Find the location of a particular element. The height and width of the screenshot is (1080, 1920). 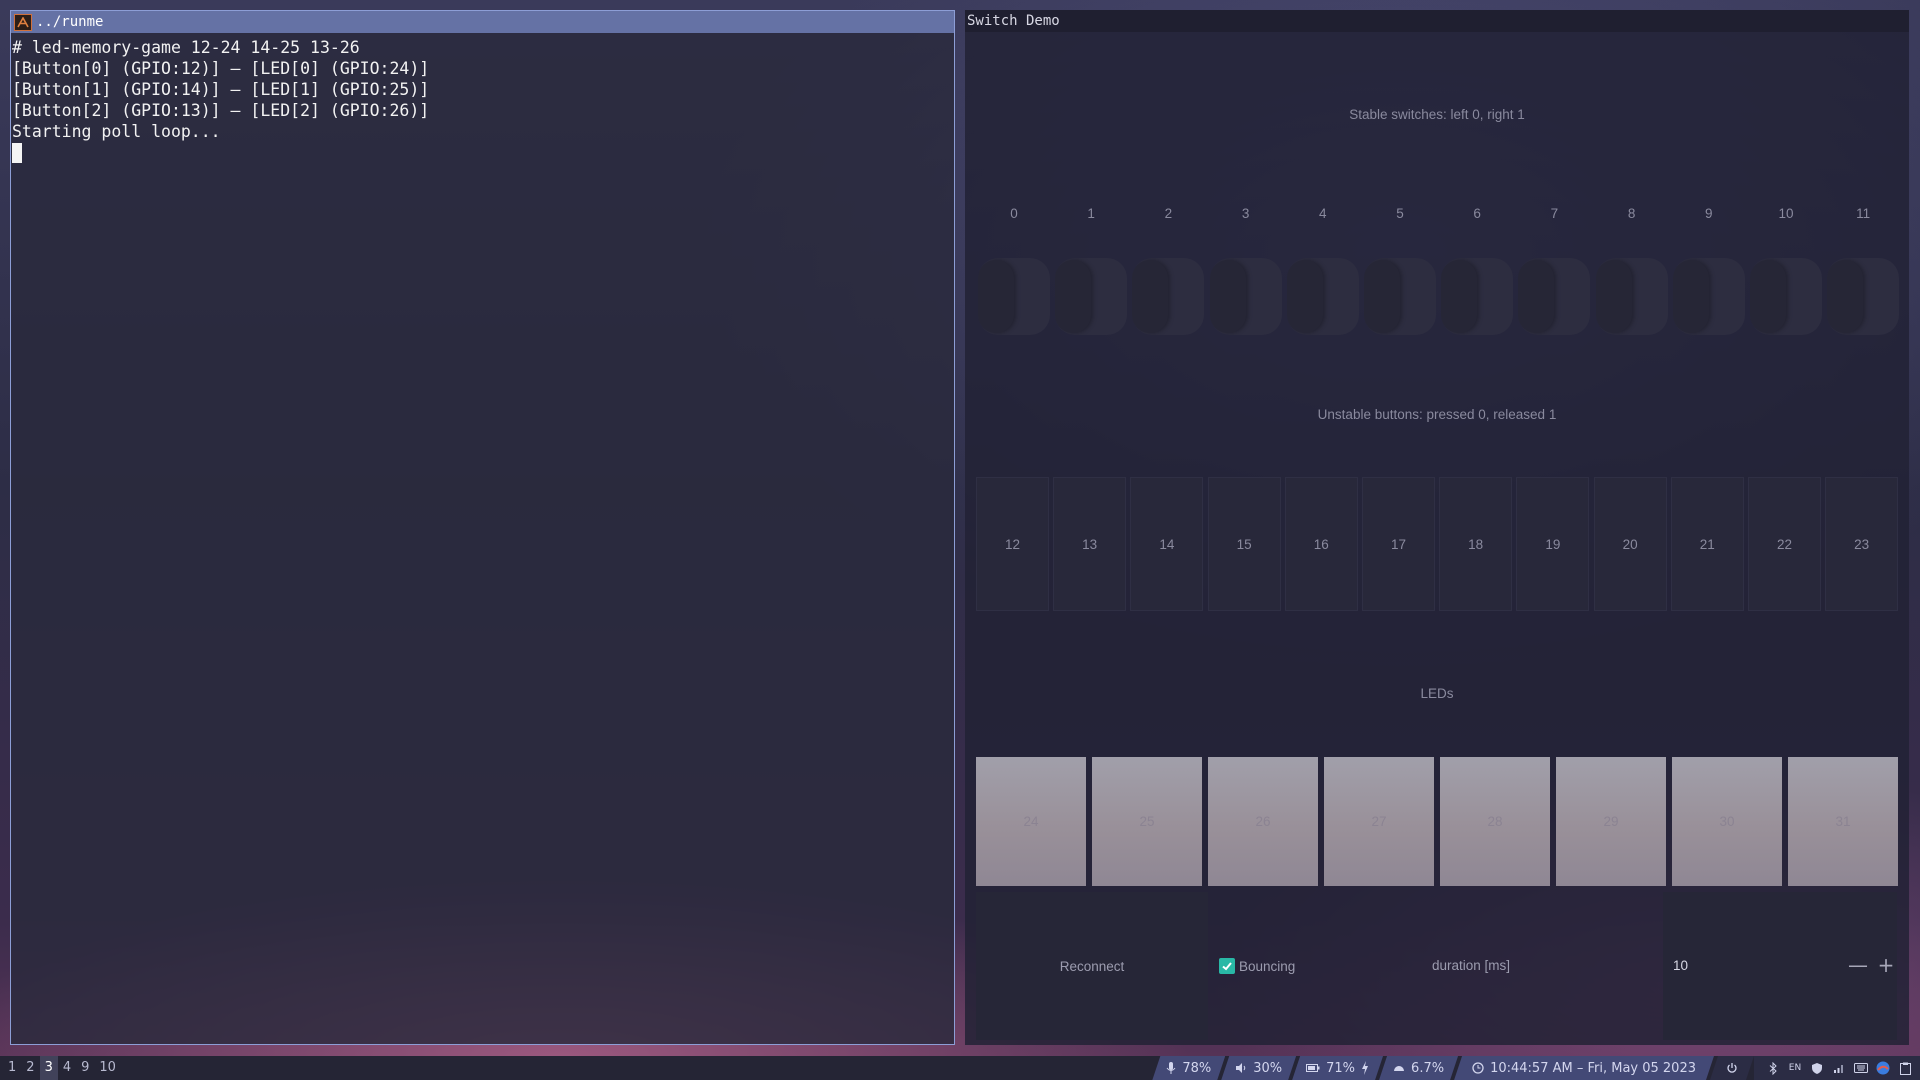

speaker-icon is located at coordinates (1241, 1068).